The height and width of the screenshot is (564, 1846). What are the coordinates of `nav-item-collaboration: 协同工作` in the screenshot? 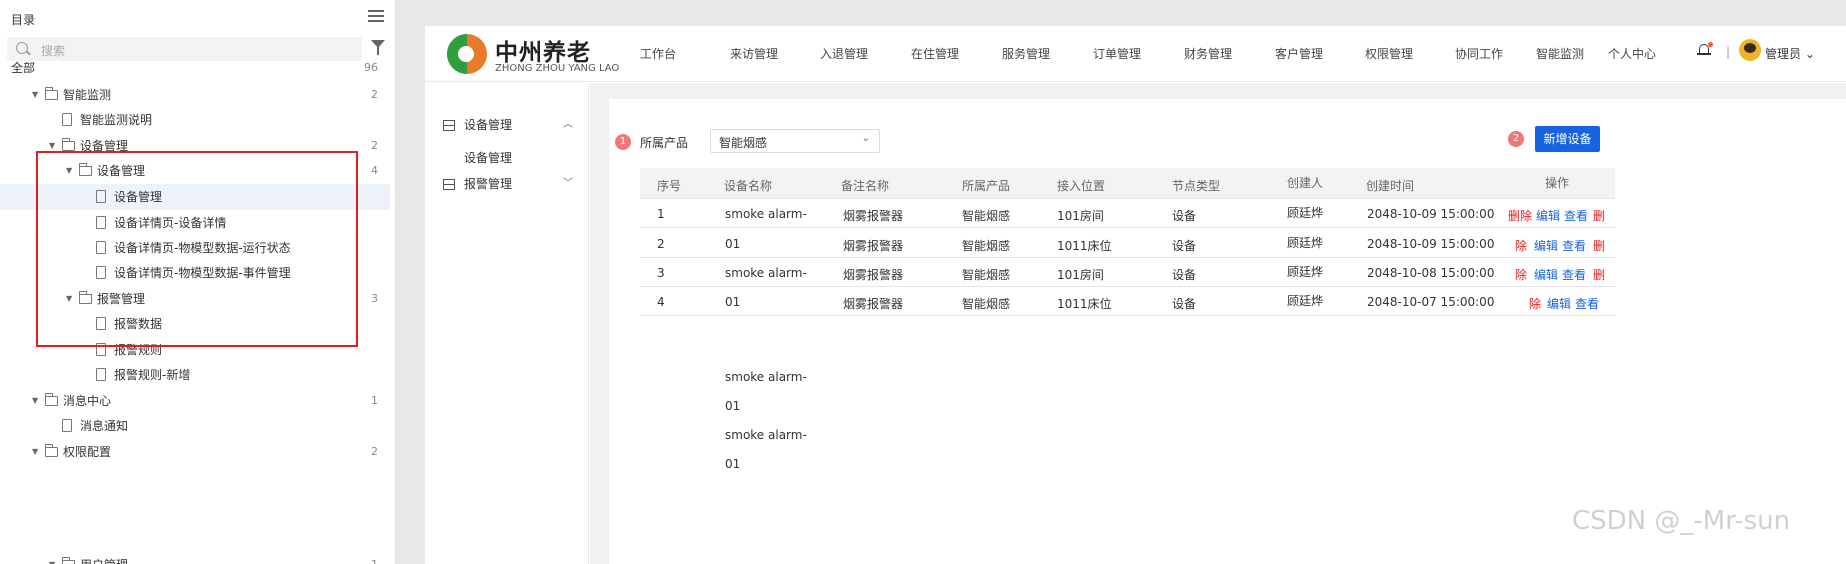 It's located at (1479, 53).